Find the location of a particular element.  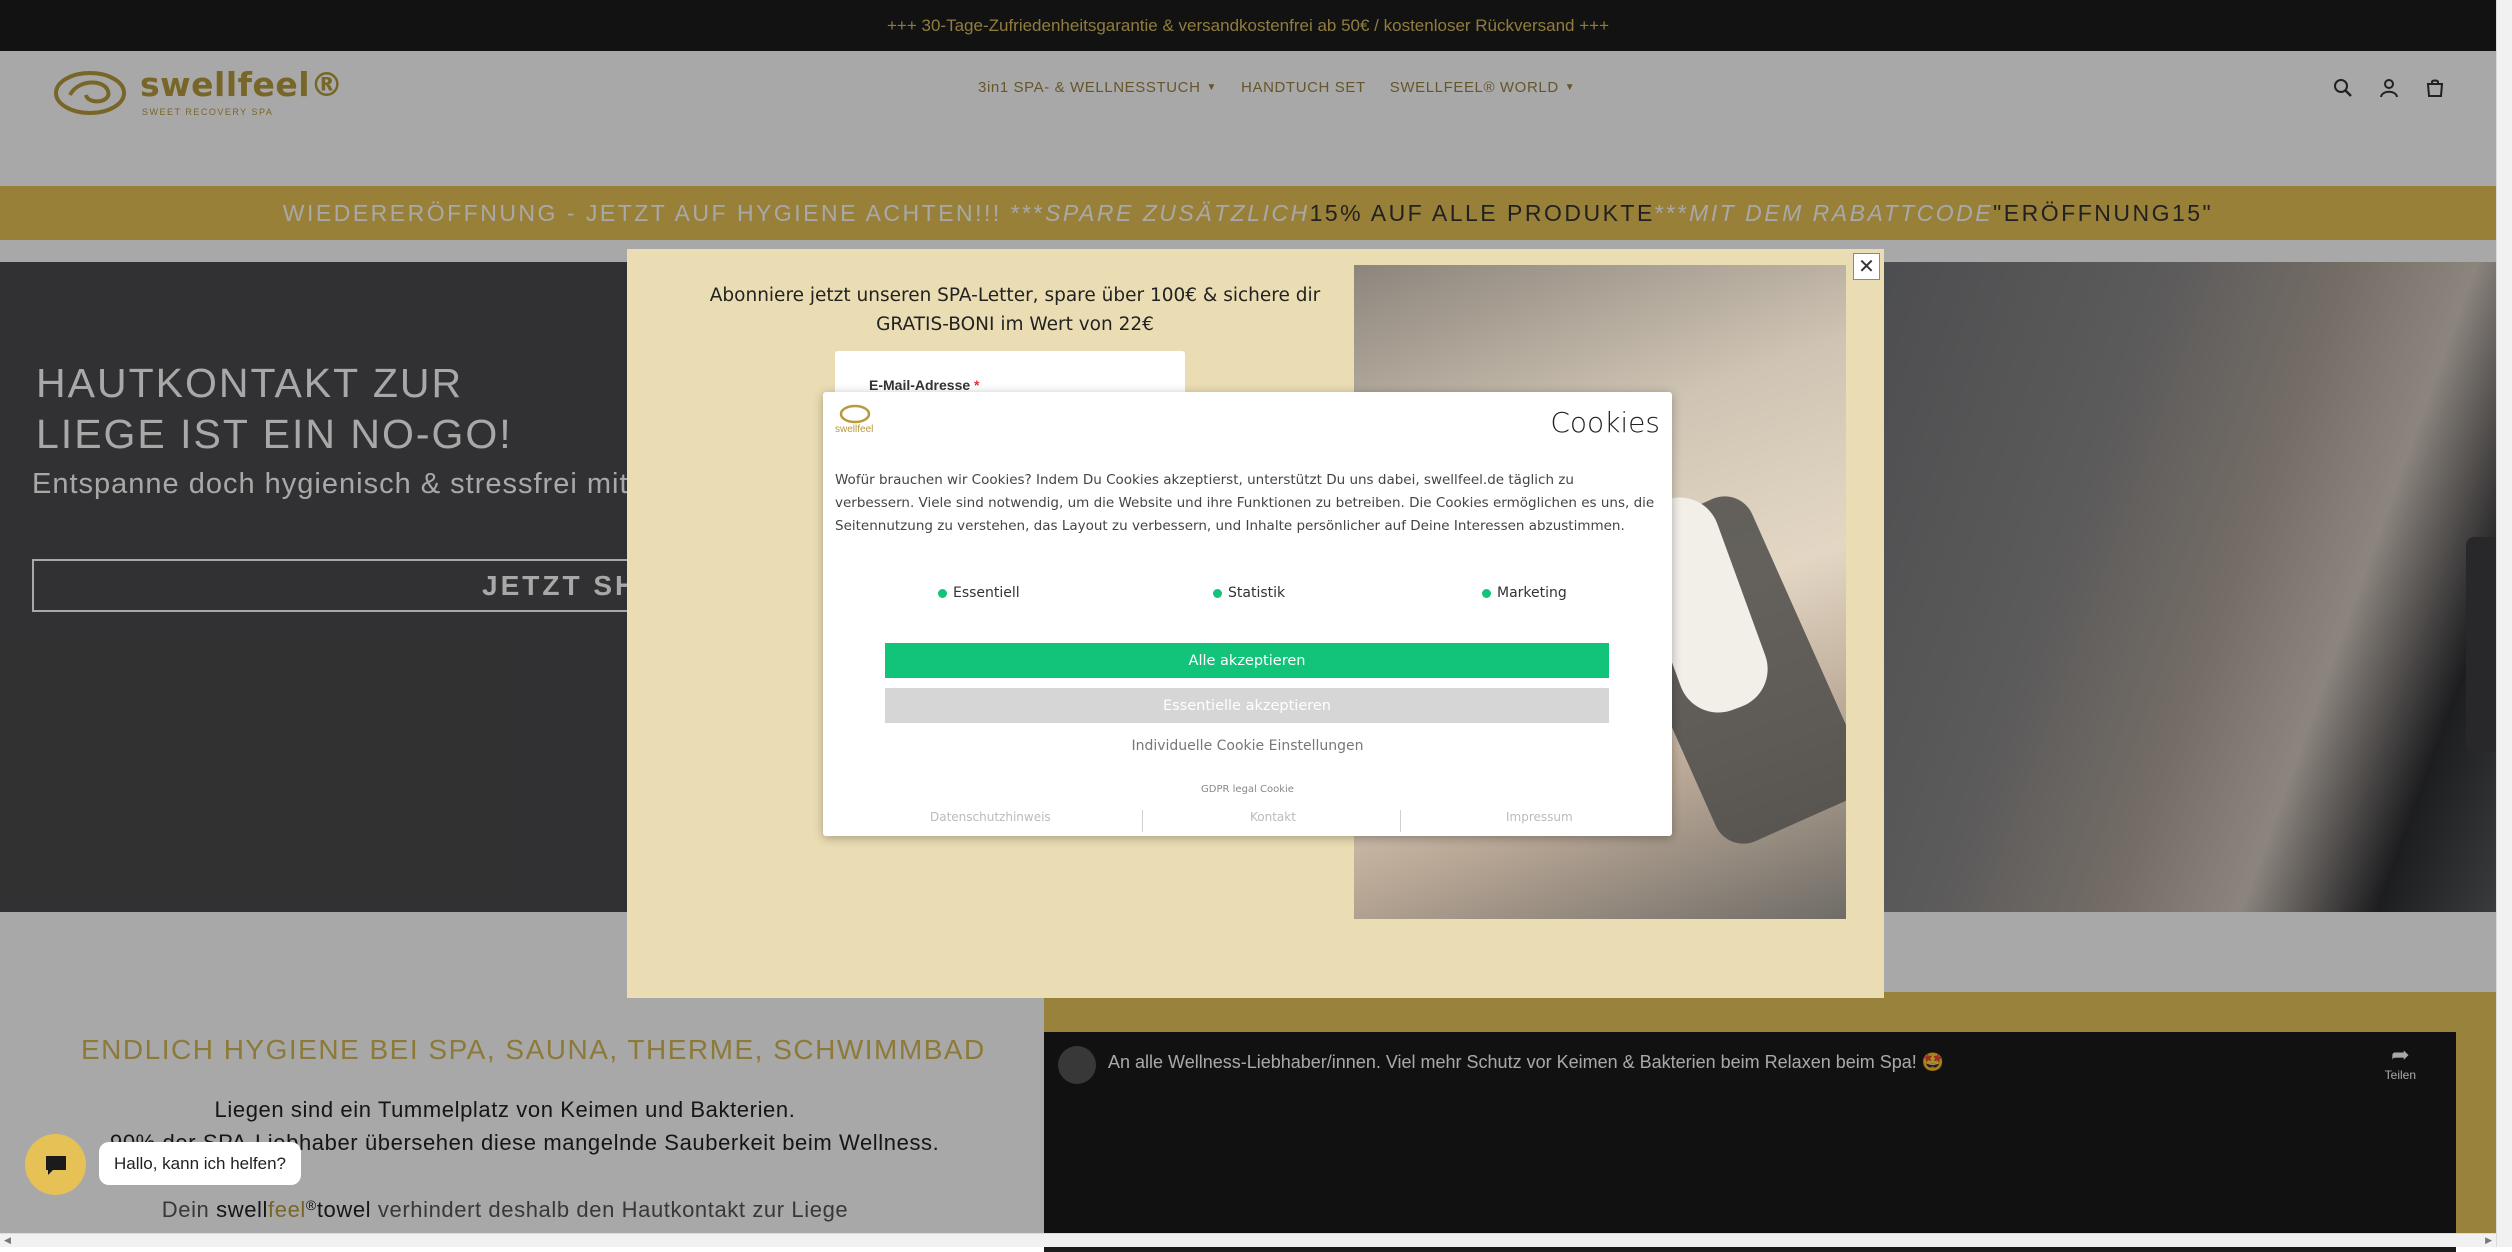

email-label: E-Mail-Adresse * is located at coordinates (924, 385).